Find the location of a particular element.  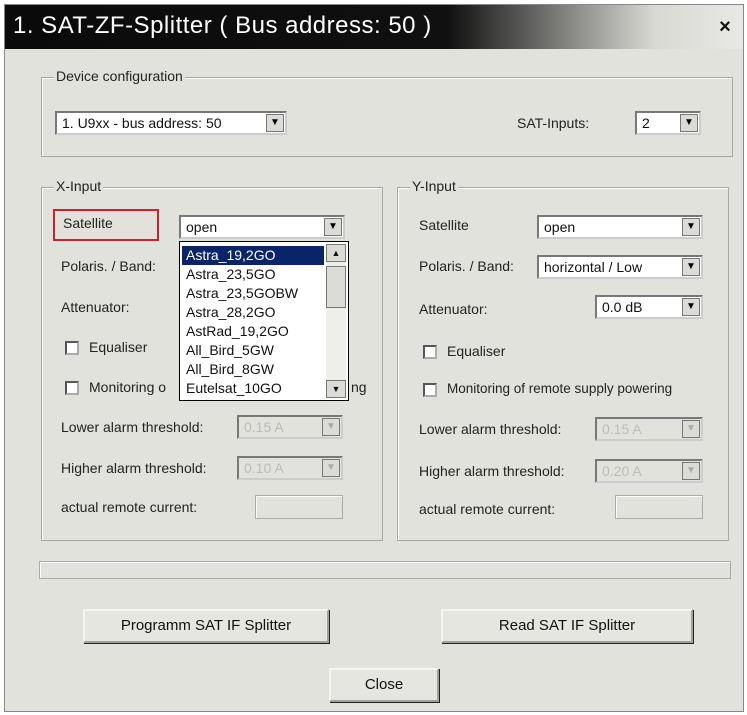

dropdown-option: Eutelsat_10GO is located at coordinates (253, 388).